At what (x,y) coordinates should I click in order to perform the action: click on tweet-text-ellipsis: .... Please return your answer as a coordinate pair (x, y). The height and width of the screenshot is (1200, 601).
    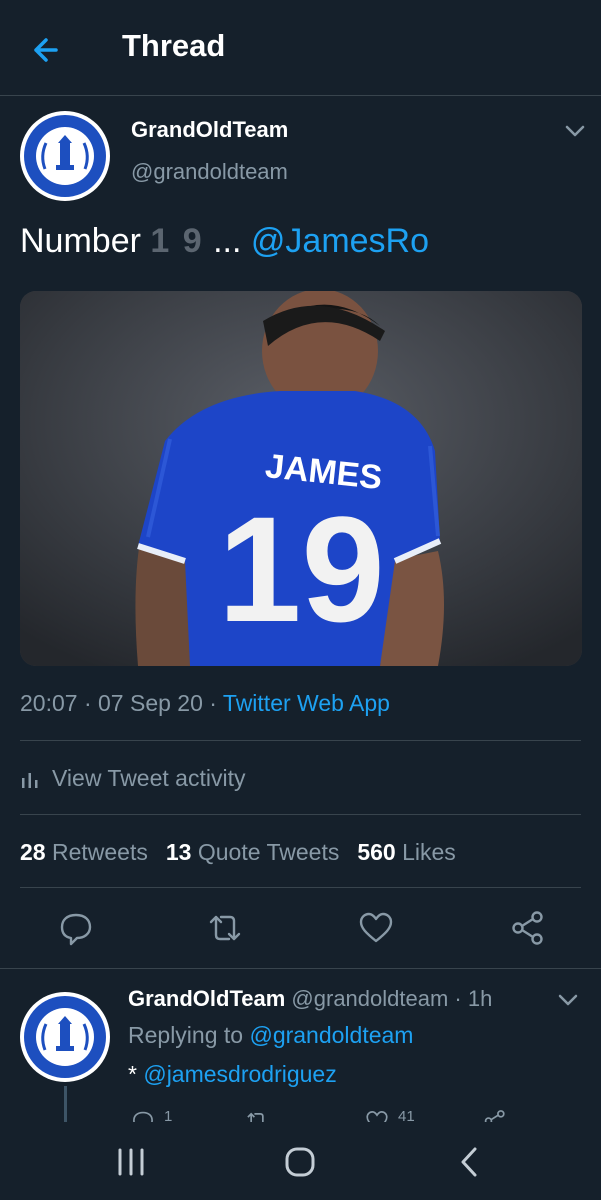
    Looking at the image, I should click on (227, 241).